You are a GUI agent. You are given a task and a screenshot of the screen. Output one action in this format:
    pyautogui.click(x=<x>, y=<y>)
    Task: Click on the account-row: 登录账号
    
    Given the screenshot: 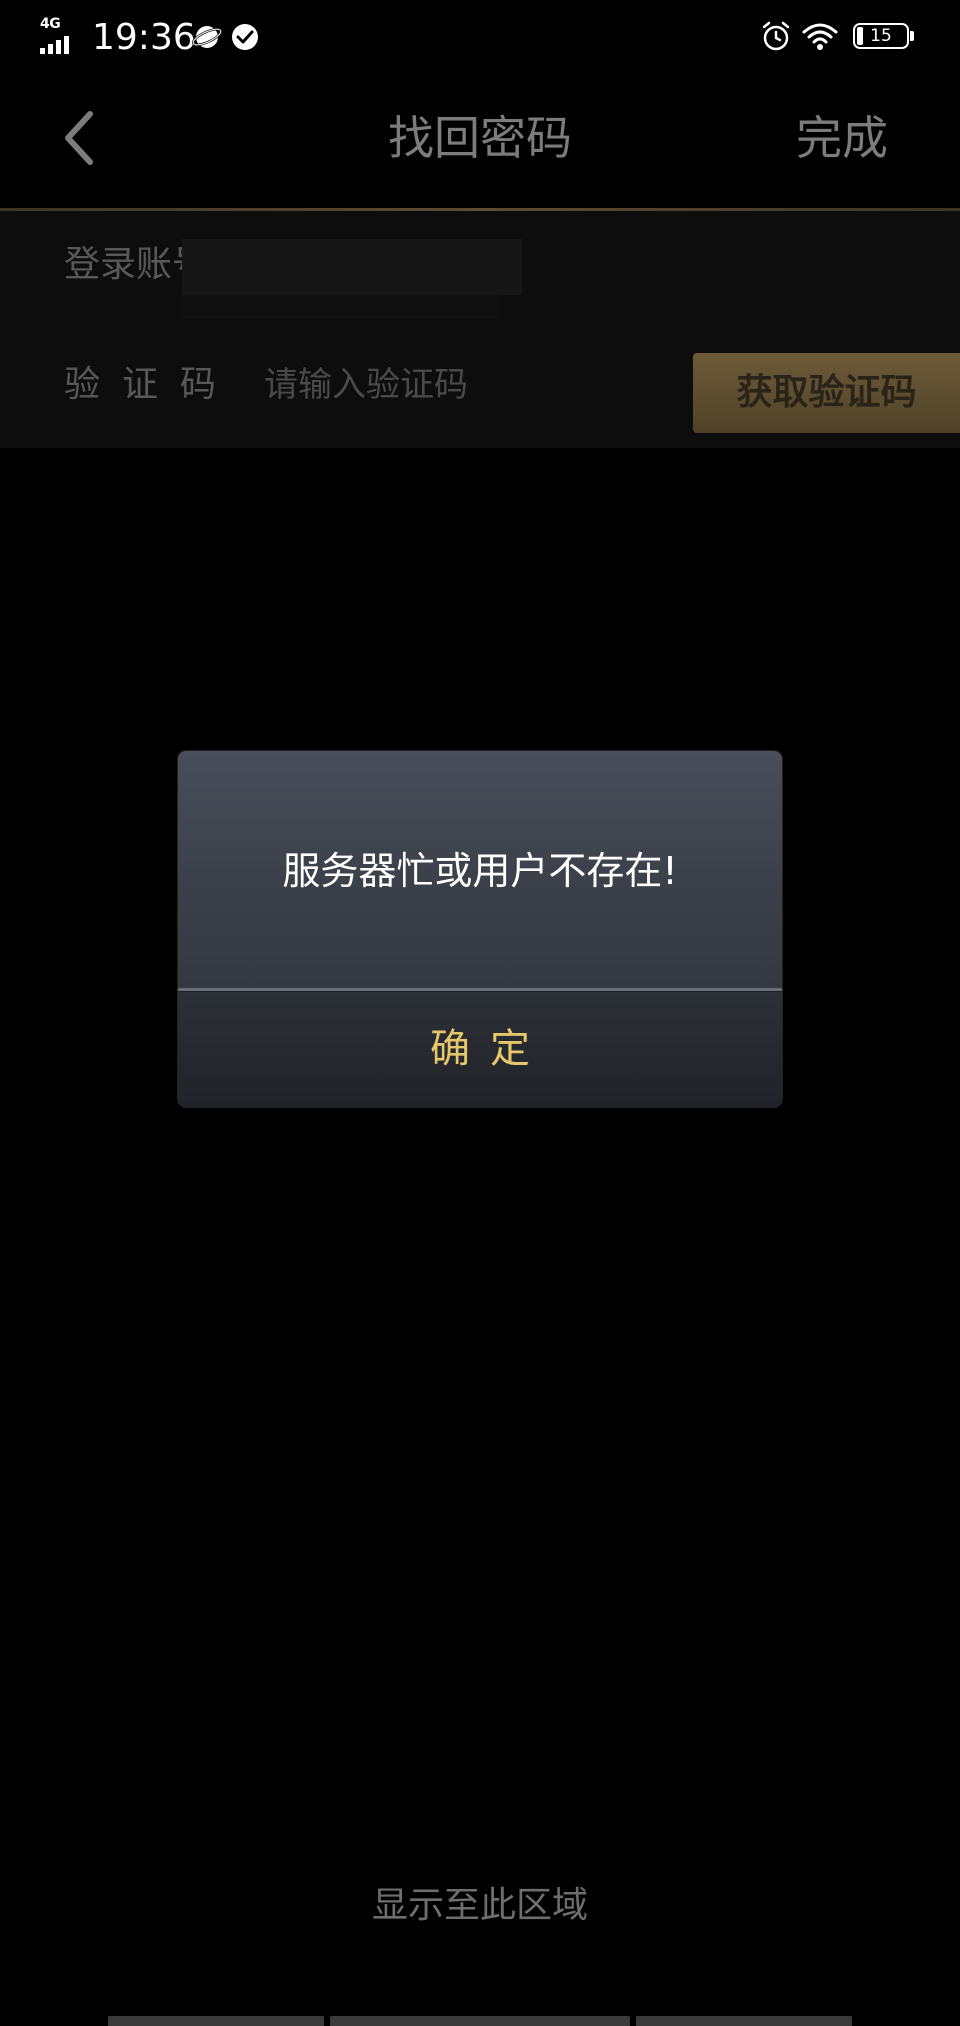 What is the action you would take?
    pyautogui.click(x=480, y=266)
    